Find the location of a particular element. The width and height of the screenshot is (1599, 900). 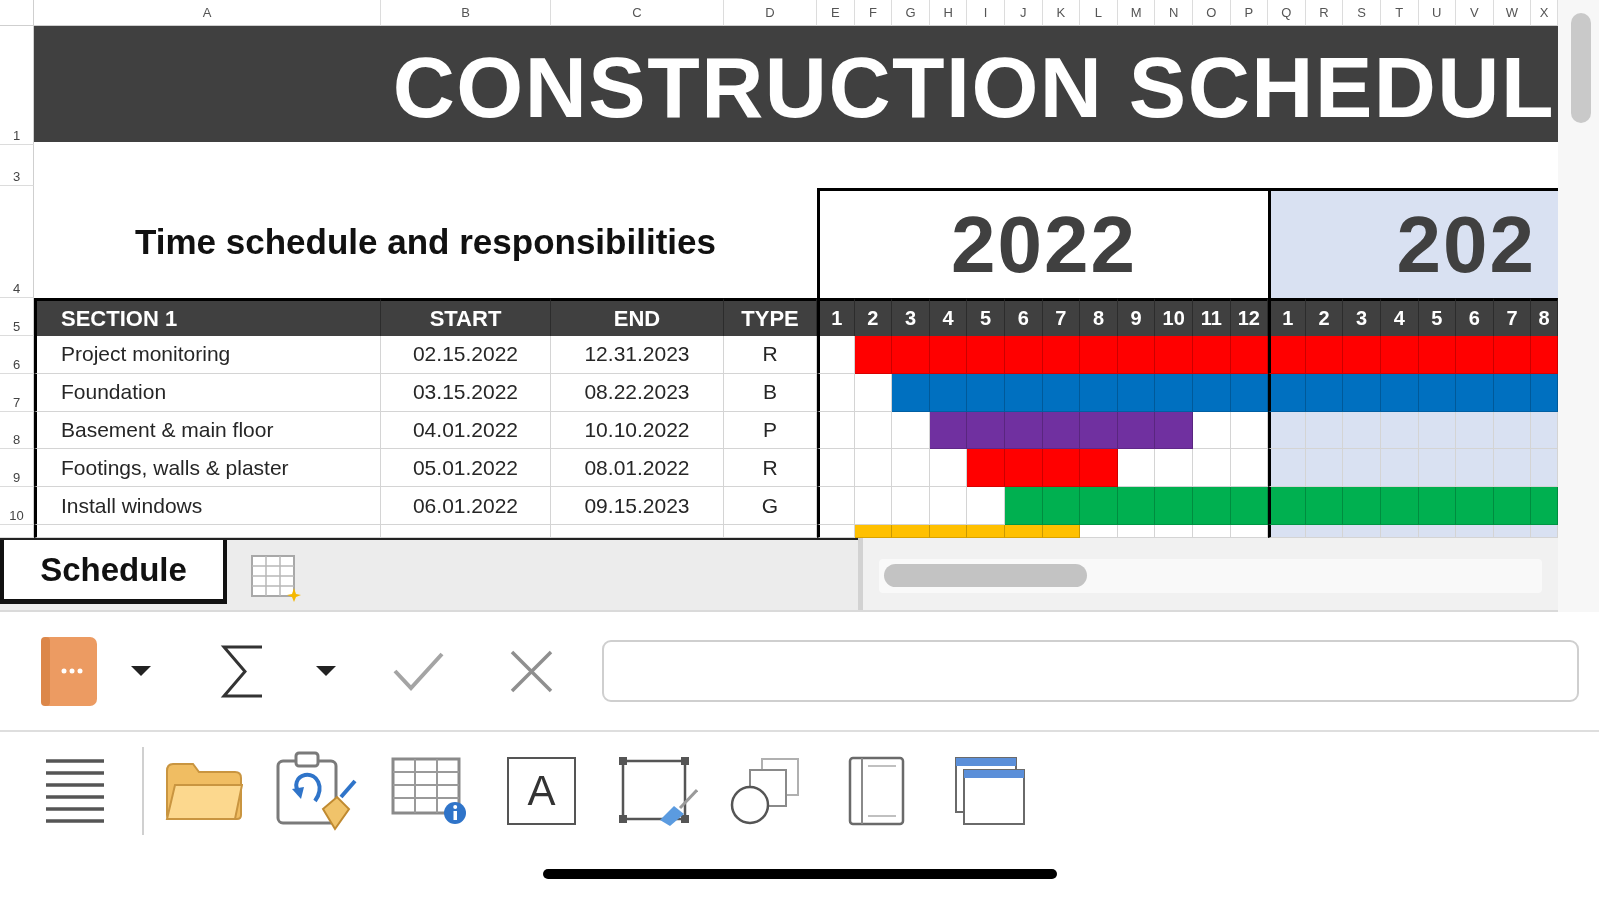

table-cell: 10.10.2022 is located at coordinates (637, 430).